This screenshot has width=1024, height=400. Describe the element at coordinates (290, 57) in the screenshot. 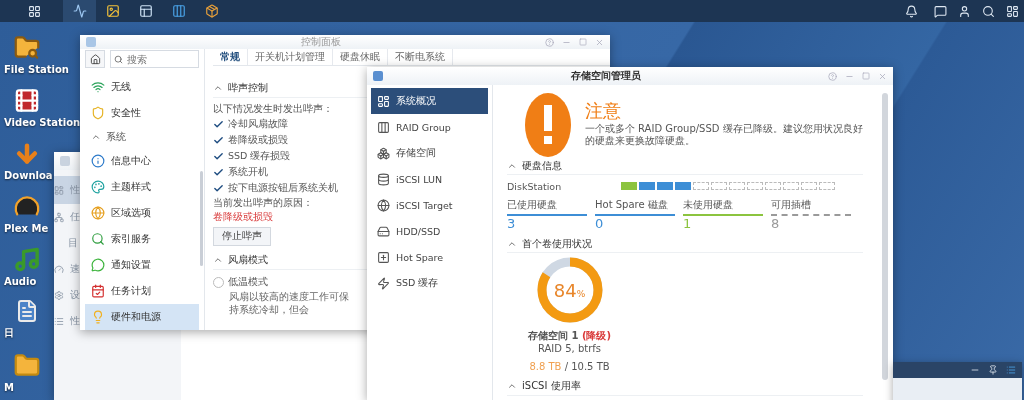

I see `tab: 开关机计划管理` at that location.